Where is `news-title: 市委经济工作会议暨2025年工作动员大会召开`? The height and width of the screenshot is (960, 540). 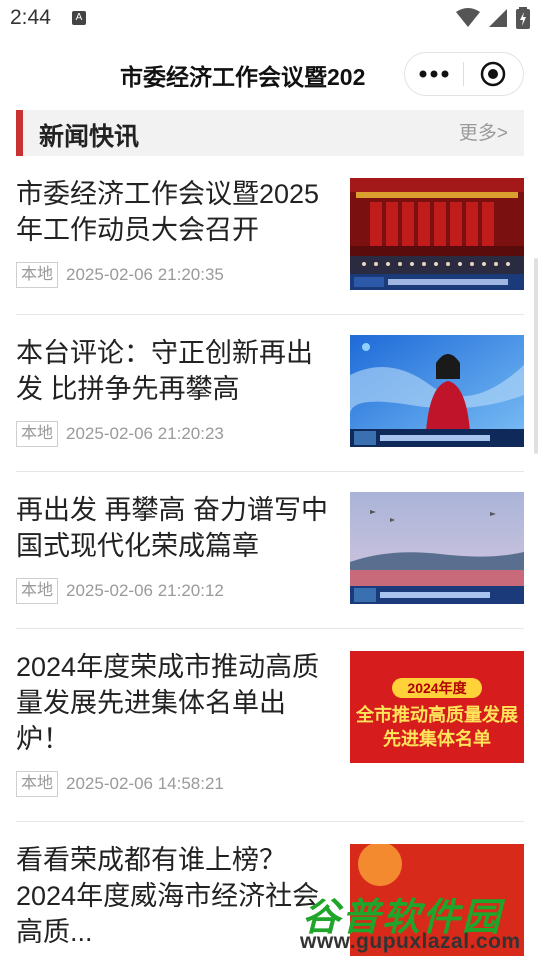 news-title: 市委经济工作会议暨2025年工作动员大会召开 is located at coordinates (175, 212).